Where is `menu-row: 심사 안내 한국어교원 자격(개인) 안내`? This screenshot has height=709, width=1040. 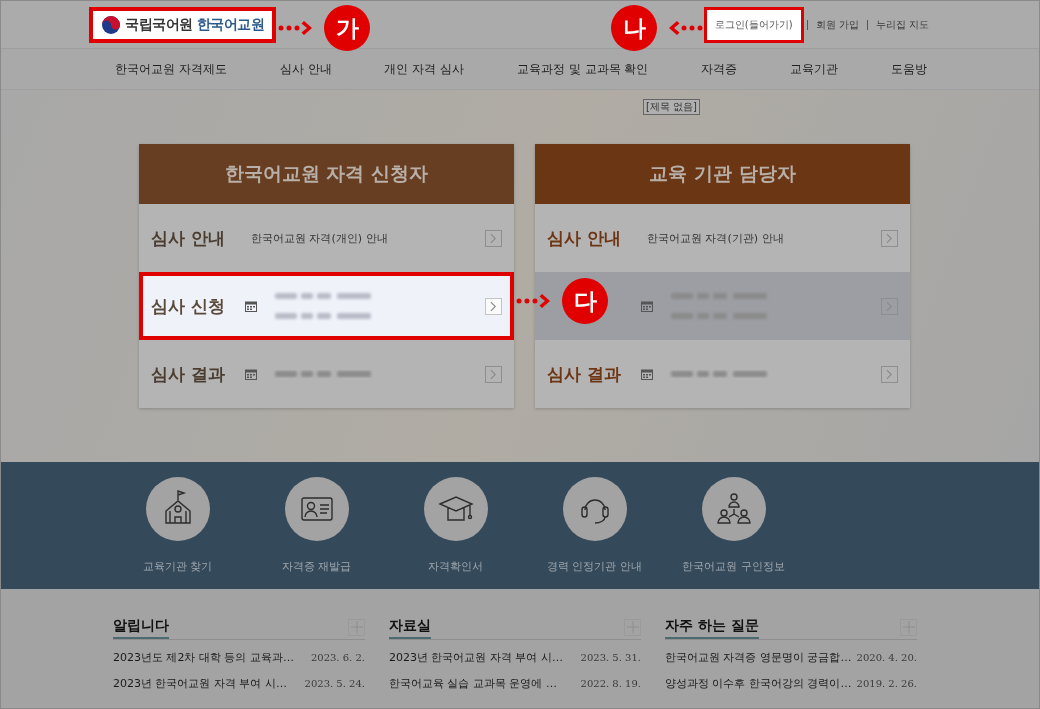 menu-row: 심사 안내 한국어교원 자격(개인) 안내 is located at coordinates (326, 238).